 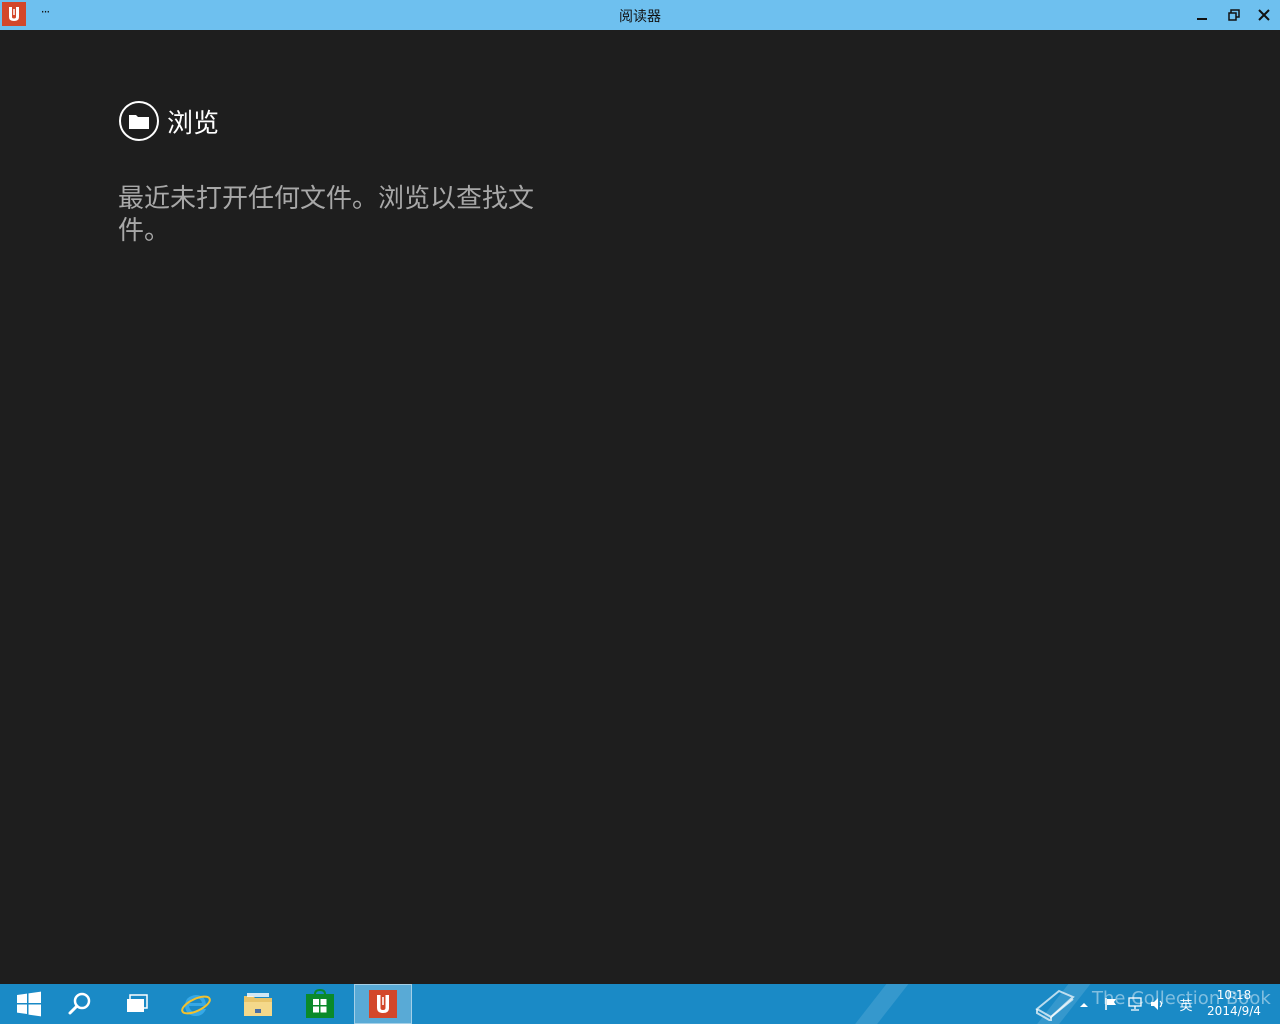 I want to click on taskbar: 英 10:18 2014/9/4 The Collection Book, so click(x=640, y=1004).